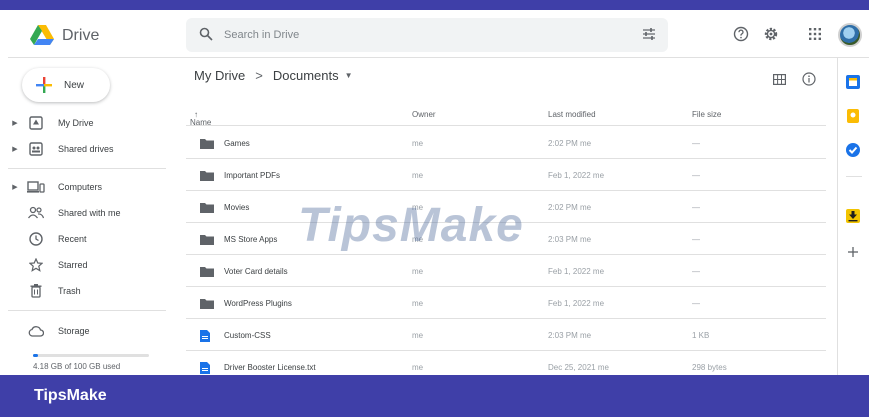  What do you see at coordinates (706, 114) in the screenshot?
I see `column-header-size: File size` at bounding box center [706, 114].